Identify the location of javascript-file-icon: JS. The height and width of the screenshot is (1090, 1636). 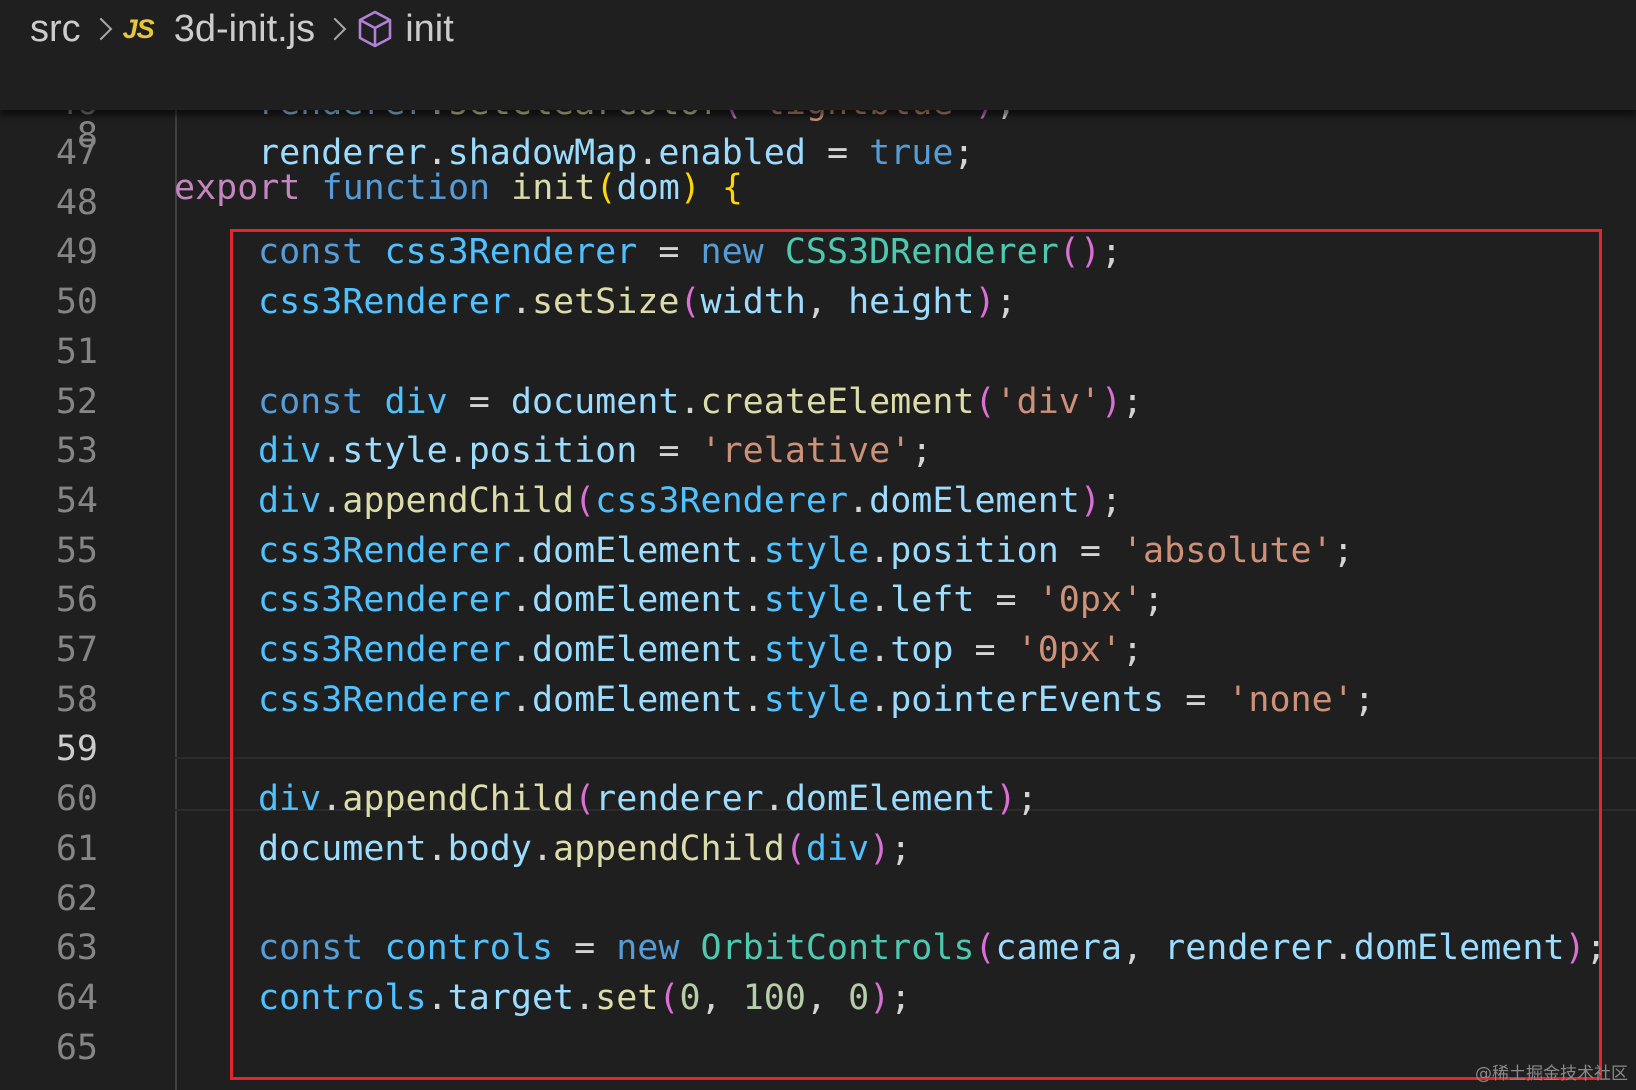
(138, 28).